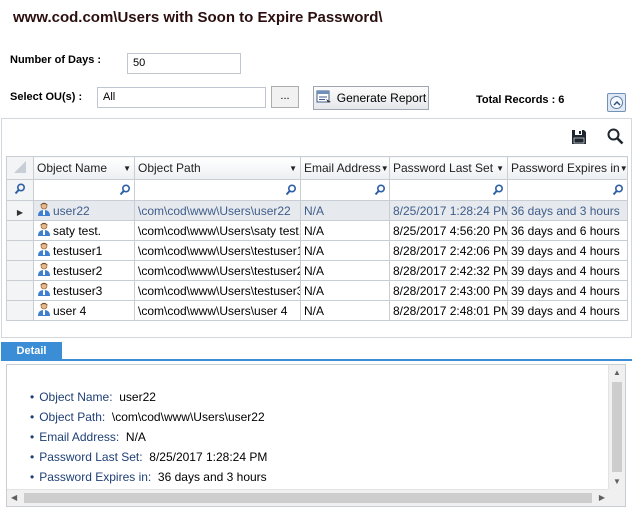  Describe the element at coordinates (602, 497) in the screenshot. I see `scroll-right-icon: ▶` at that location.